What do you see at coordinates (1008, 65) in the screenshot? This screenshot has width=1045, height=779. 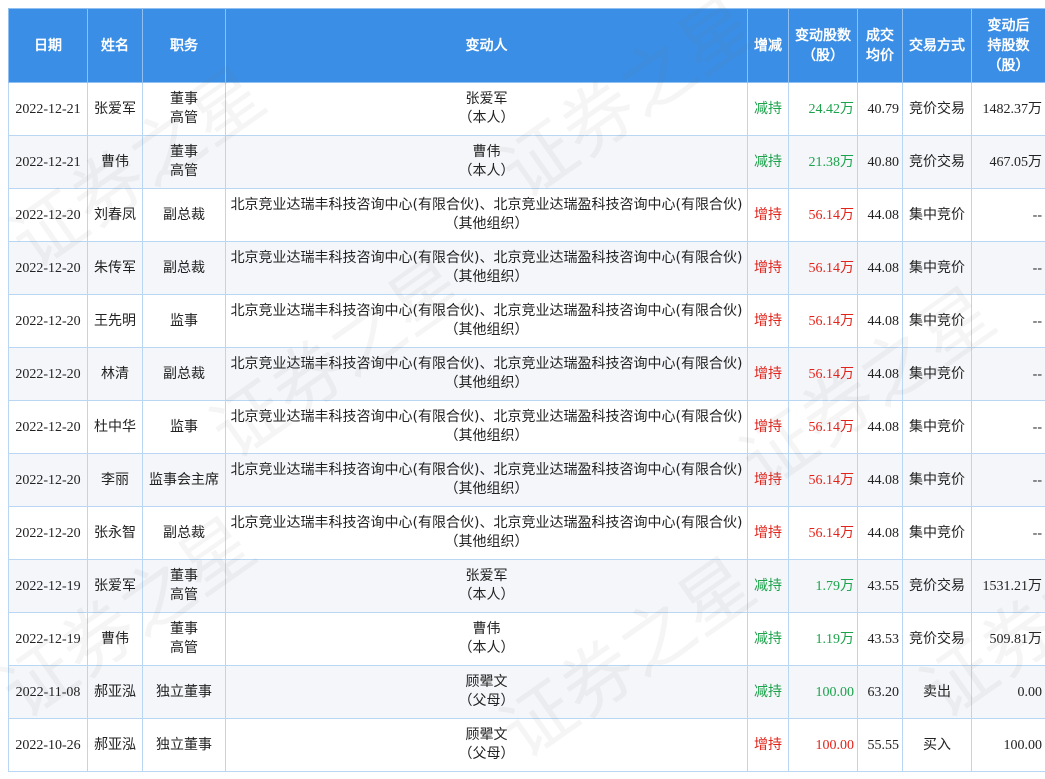 I see `header-after-line3: （股）` at bounding box center [1008, 65].